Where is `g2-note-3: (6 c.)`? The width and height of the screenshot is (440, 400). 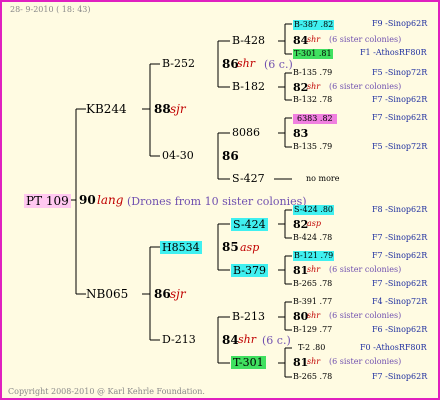
g2-note-3: (6 c.) is located at coordinates (276, 340).